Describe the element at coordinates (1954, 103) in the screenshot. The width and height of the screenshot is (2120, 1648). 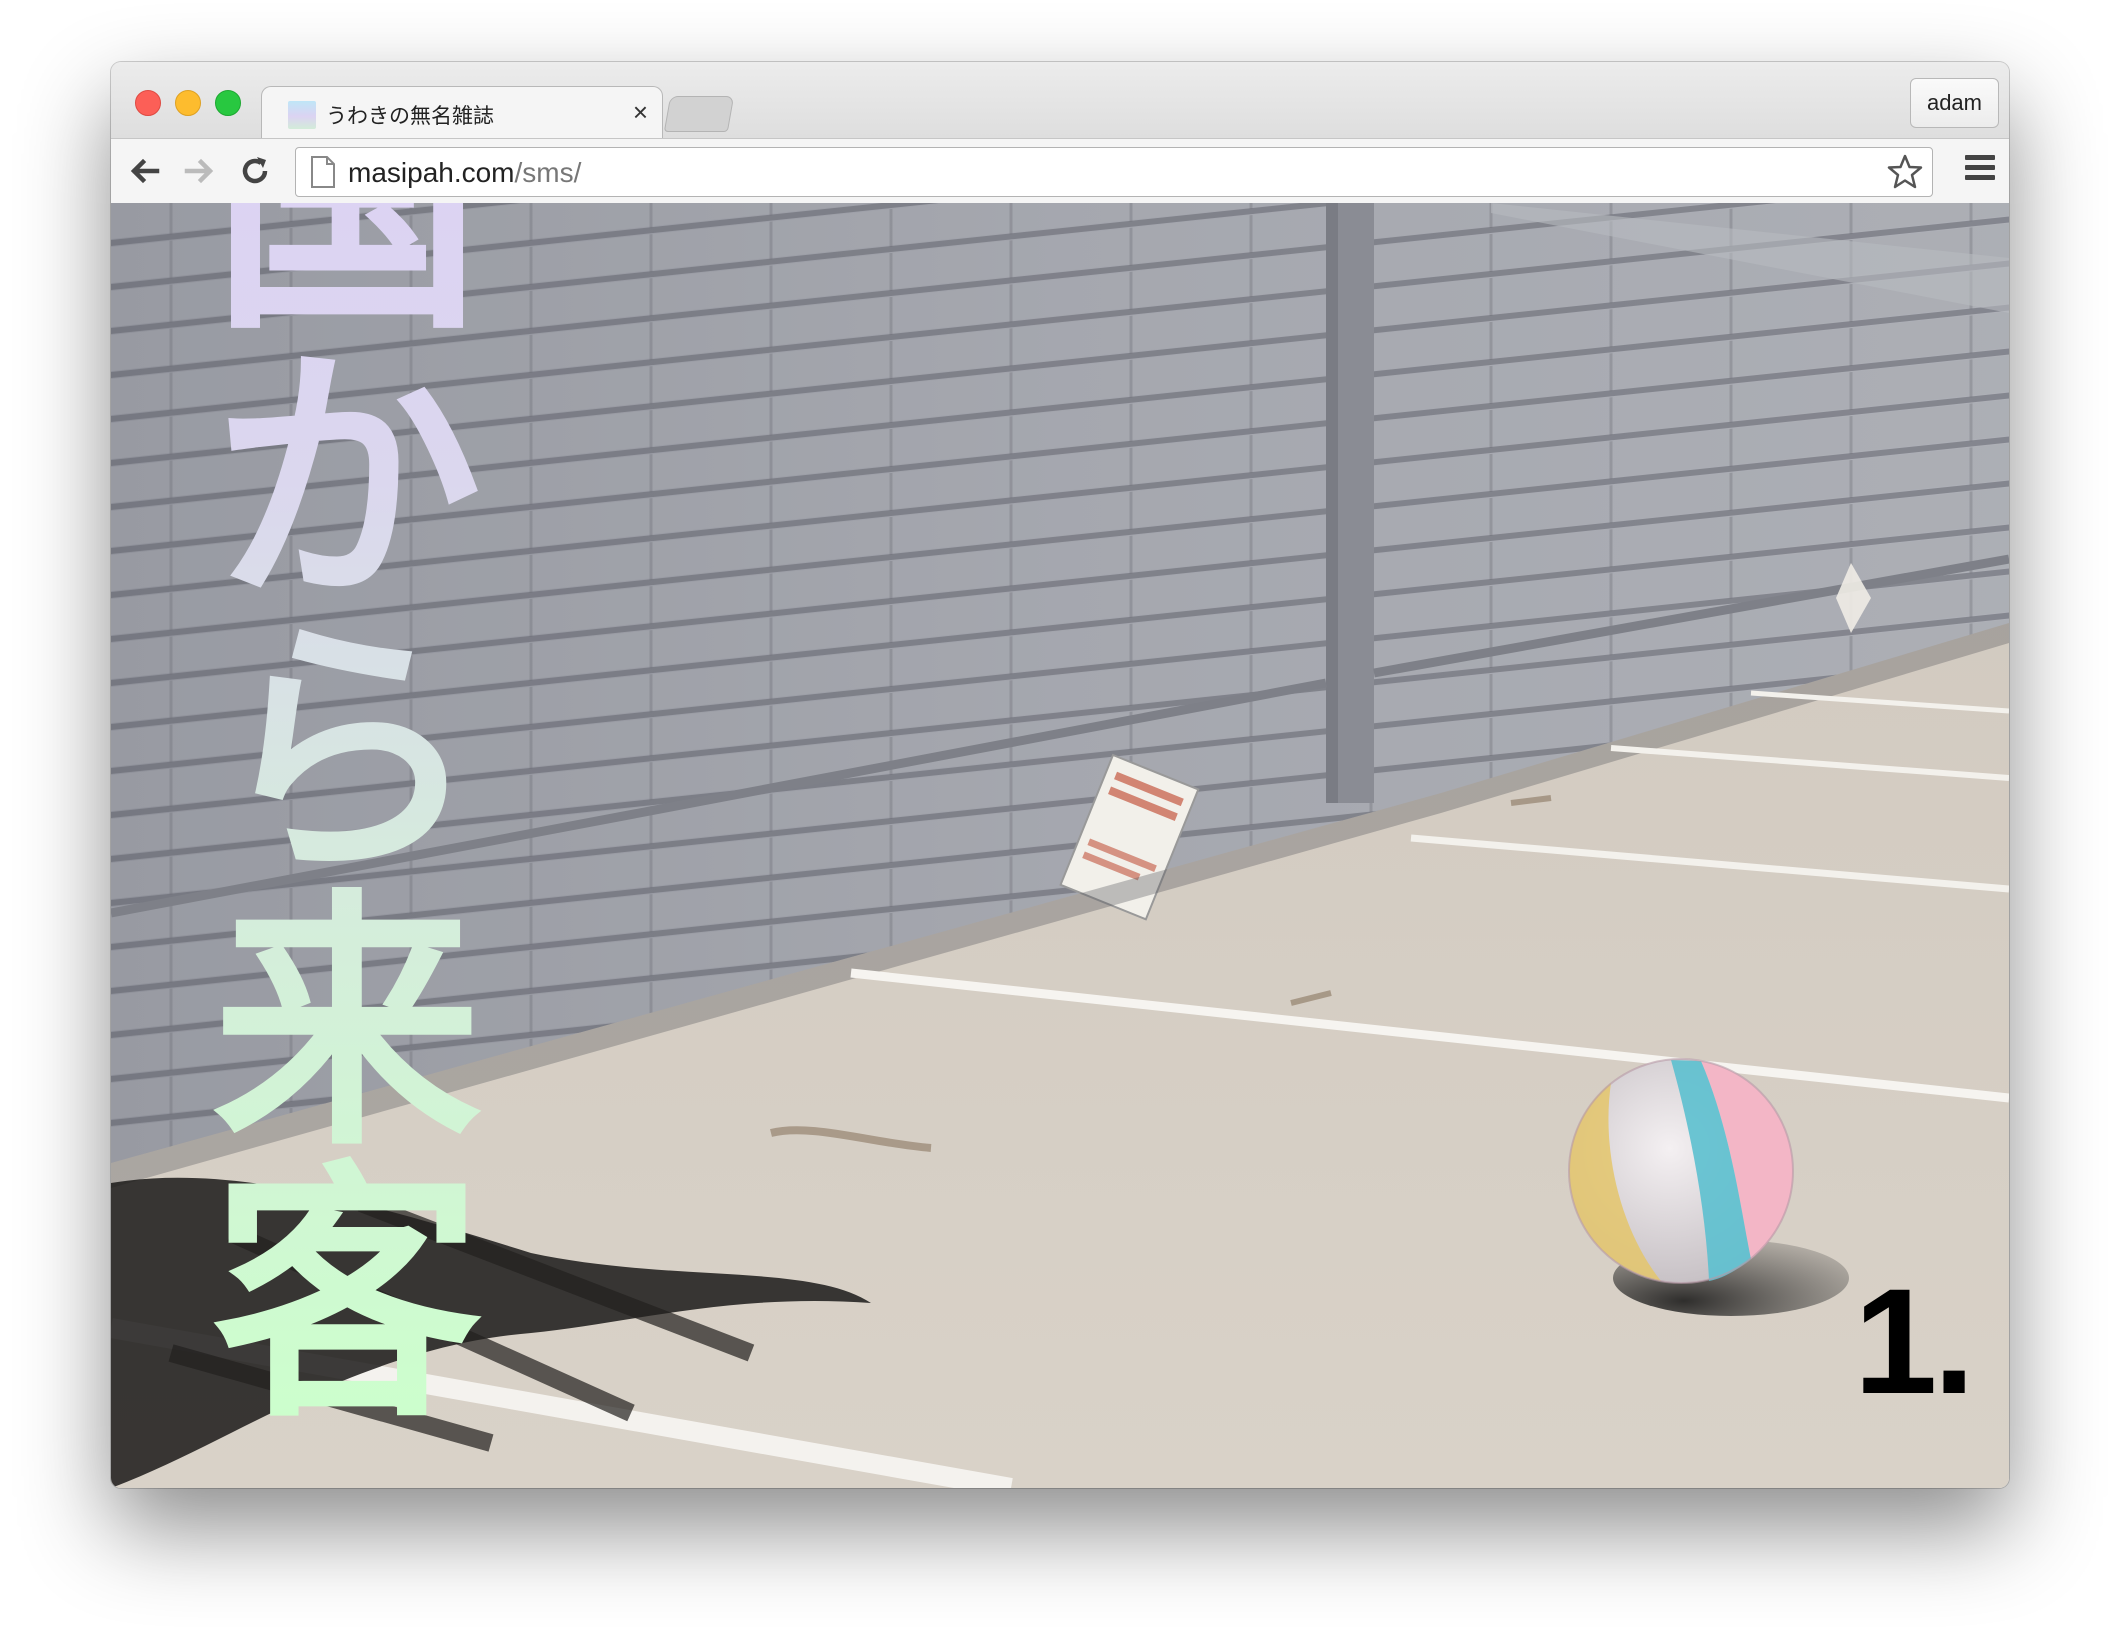
I see `profile-button: adam` at that location.